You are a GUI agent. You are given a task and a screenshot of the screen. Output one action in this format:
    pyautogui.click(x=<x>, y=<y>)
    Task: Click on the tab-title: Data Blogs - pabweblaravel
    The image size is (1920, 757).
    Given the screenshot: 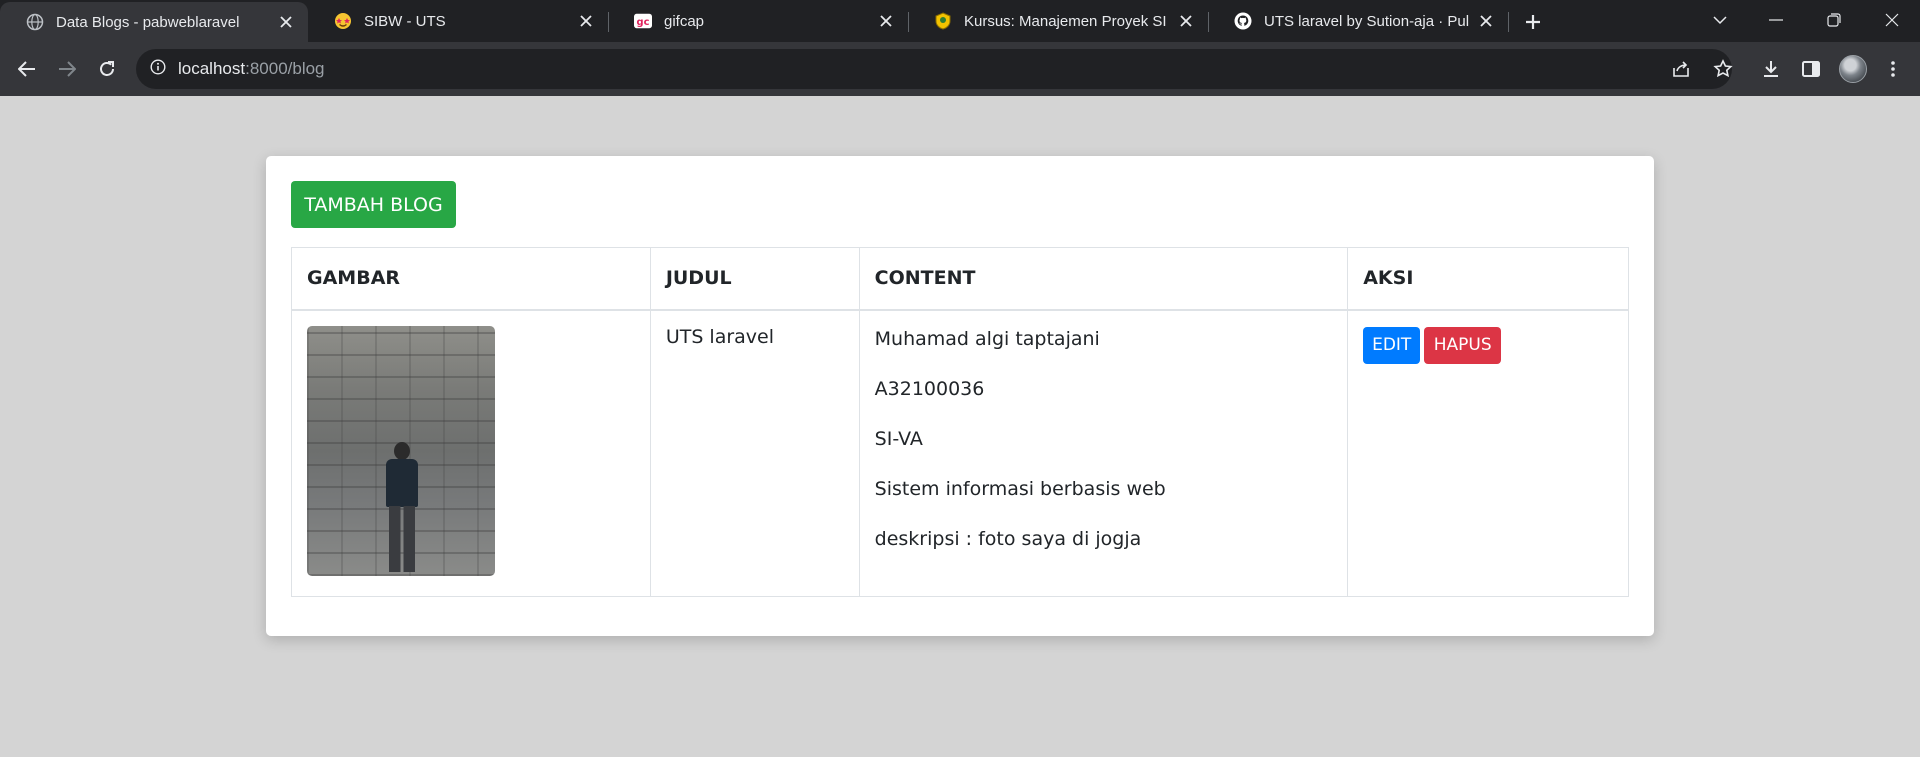 What is the action you would take?
    pyautogui.click(x=148, y=22)
    